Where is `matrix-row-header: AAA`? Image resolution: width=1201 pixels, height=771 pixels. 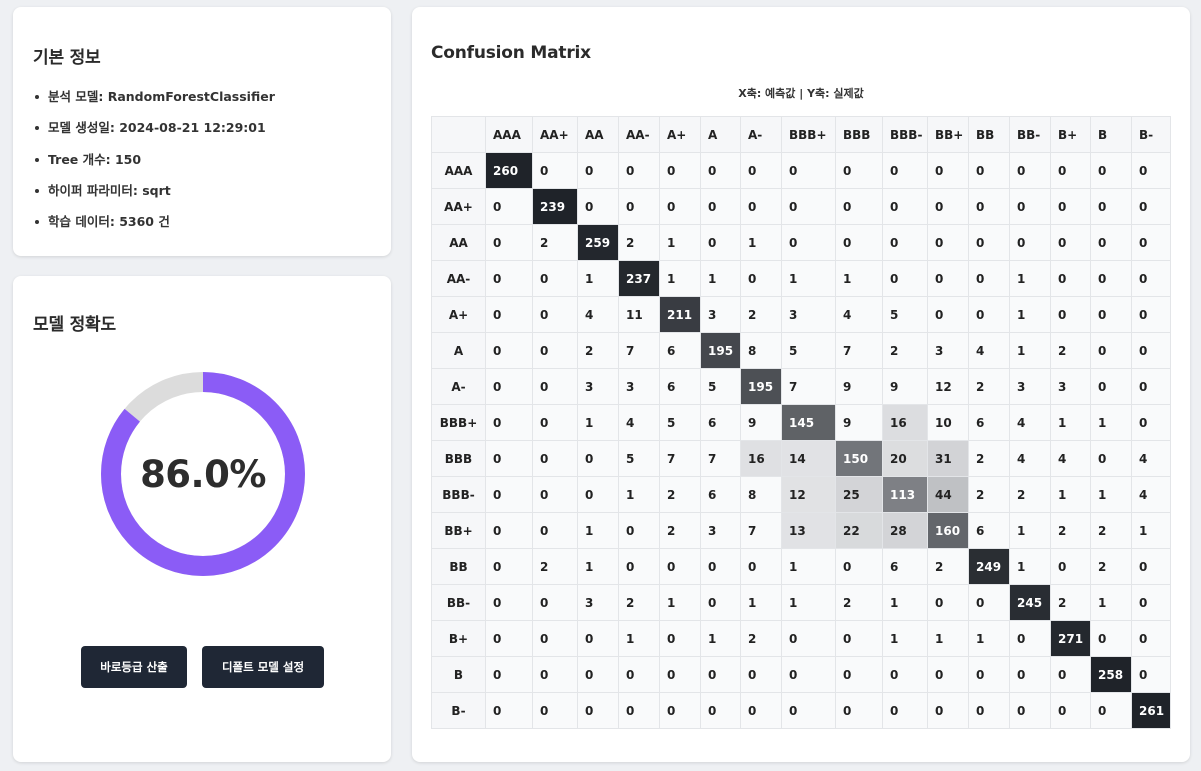
matrix-row-header: AAA is located at coordinates (458, 170).